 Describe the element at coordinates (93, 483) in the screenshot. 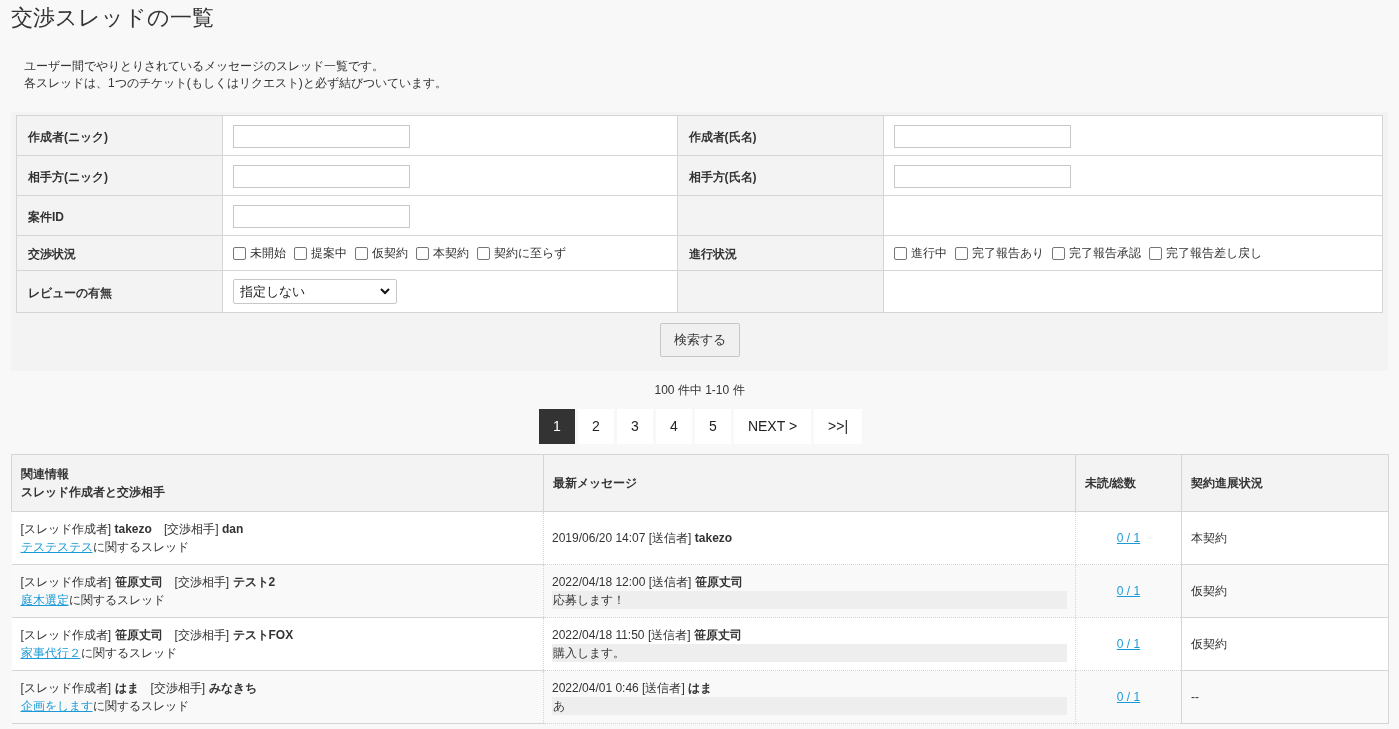

I see `column-header: 関連情報 スレッド作成者と交渉相手` at that location.